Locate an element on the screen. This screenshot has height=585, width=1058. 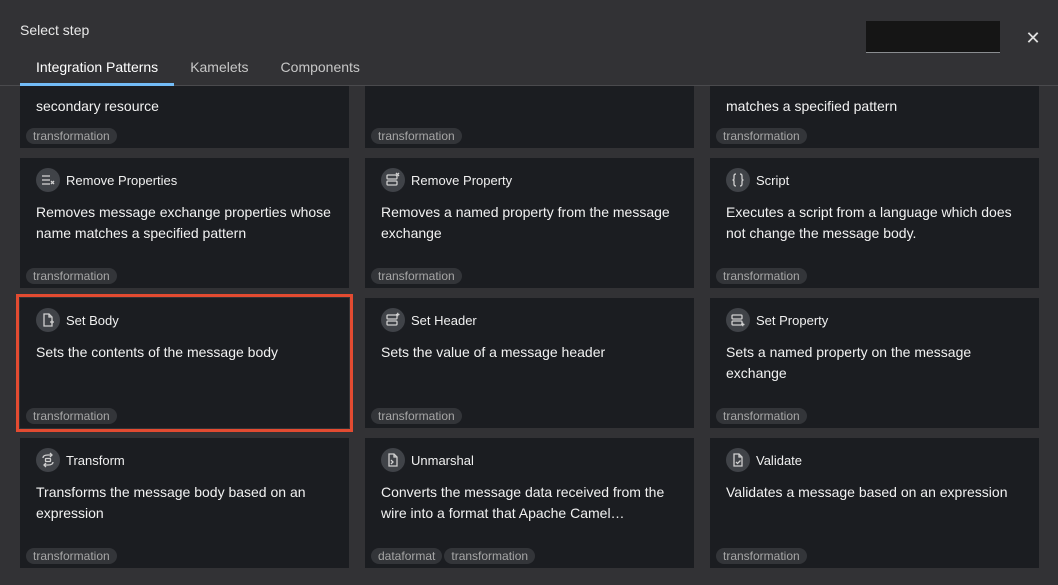
card-title: Validate is located at coordinates (779, 460).